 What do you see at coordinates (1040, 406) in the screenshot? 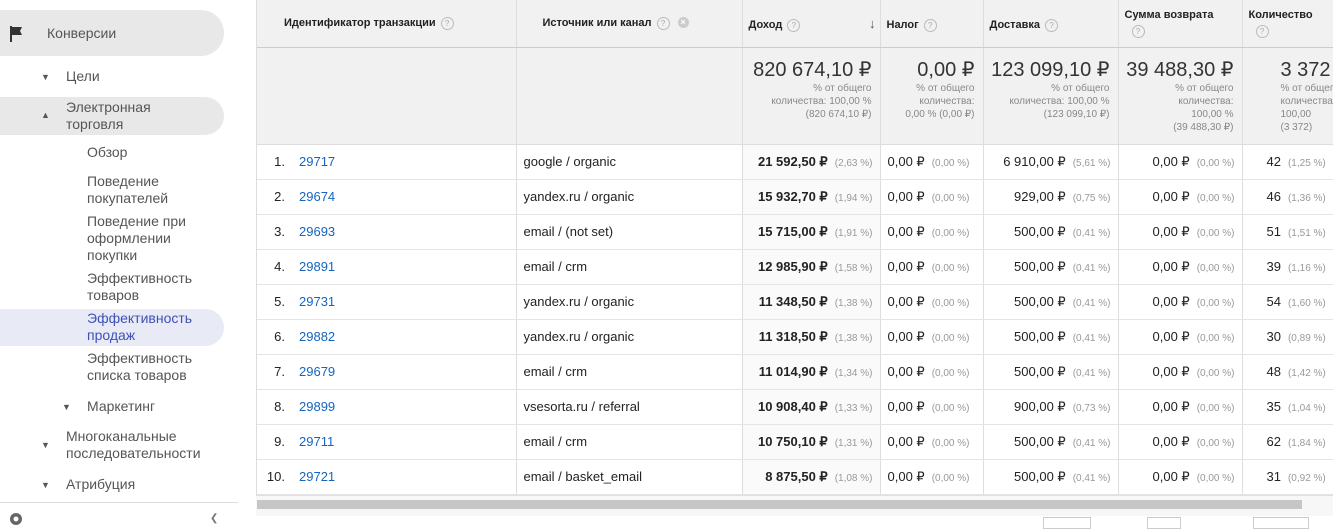
I see `cell-value: 900,00 ₽` at bounding box center [1040, 406].